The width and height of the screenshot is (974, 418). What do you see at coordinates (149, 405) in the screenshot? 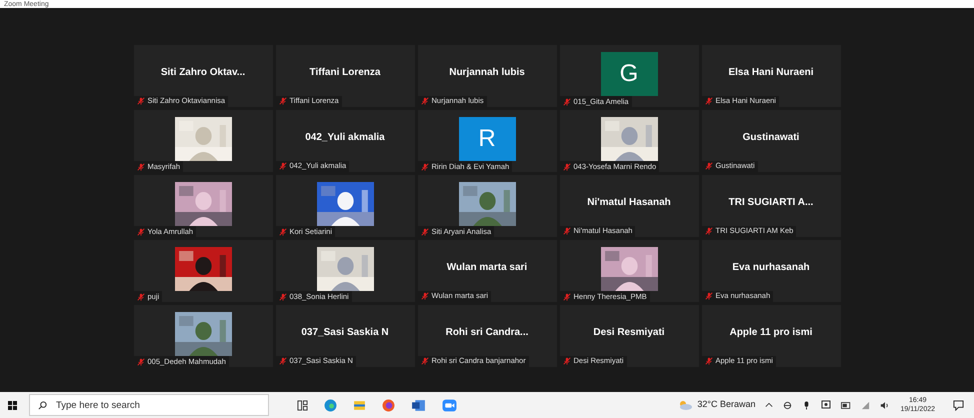
I see `search-field: Type here to search` at bounding box center [149, 405].